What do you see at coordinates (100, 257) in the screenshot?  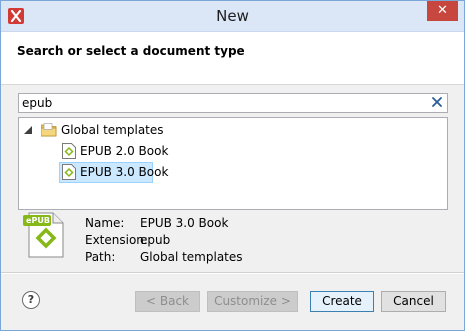 I see `detail-path-label: Path:` at bounding box center [100, 257].